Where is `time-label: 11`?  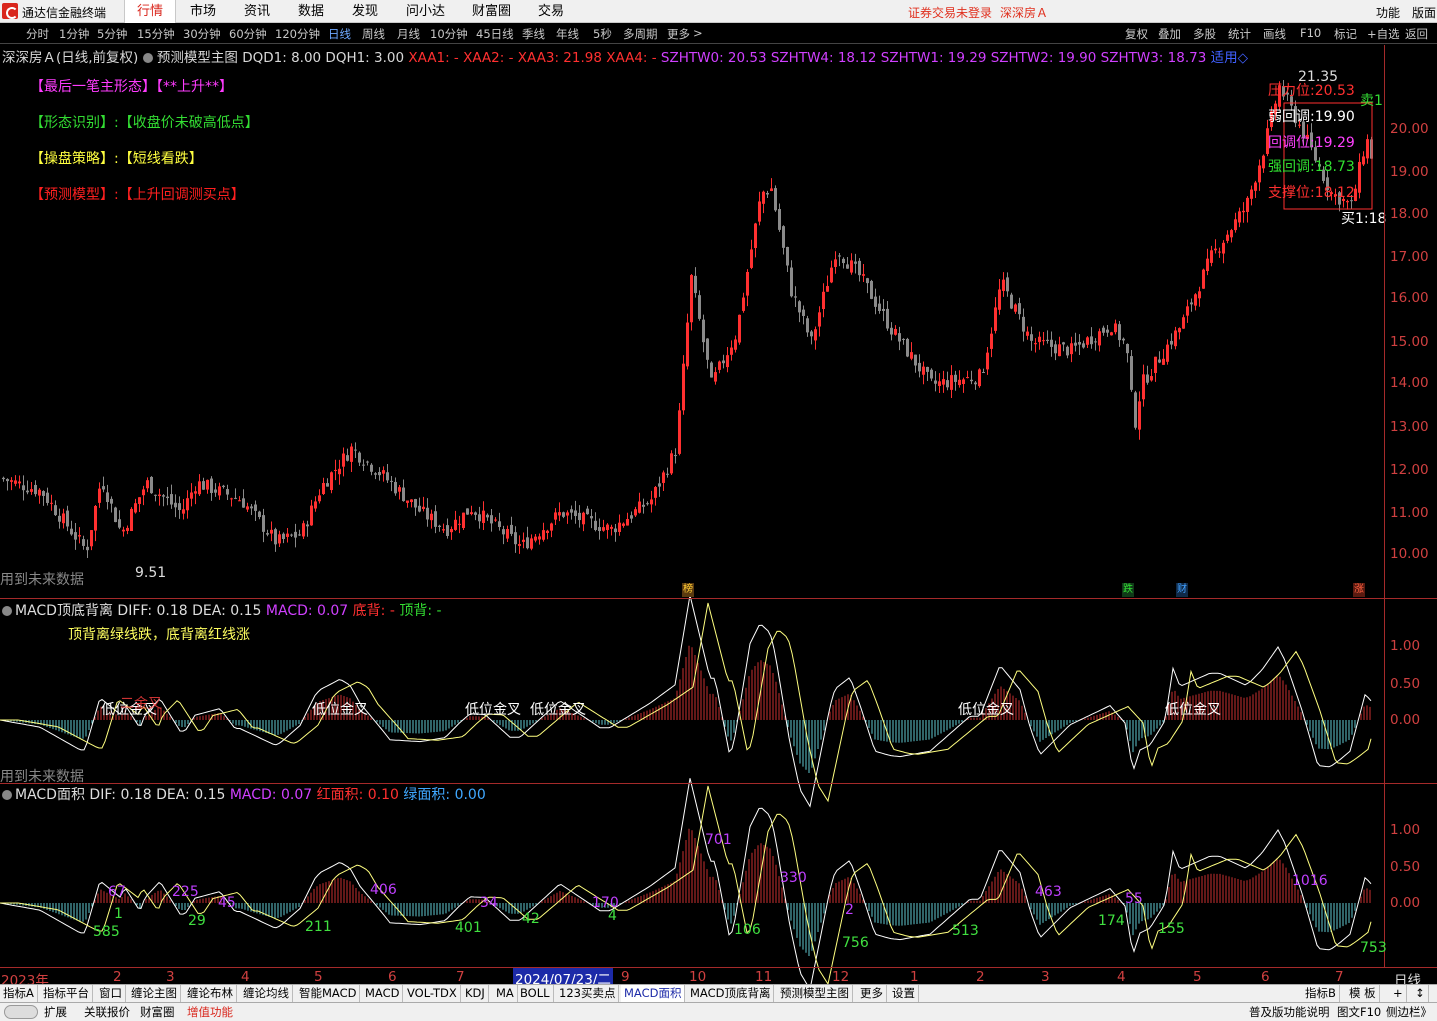 time-label: 11 is located at coordinates (764, 977).